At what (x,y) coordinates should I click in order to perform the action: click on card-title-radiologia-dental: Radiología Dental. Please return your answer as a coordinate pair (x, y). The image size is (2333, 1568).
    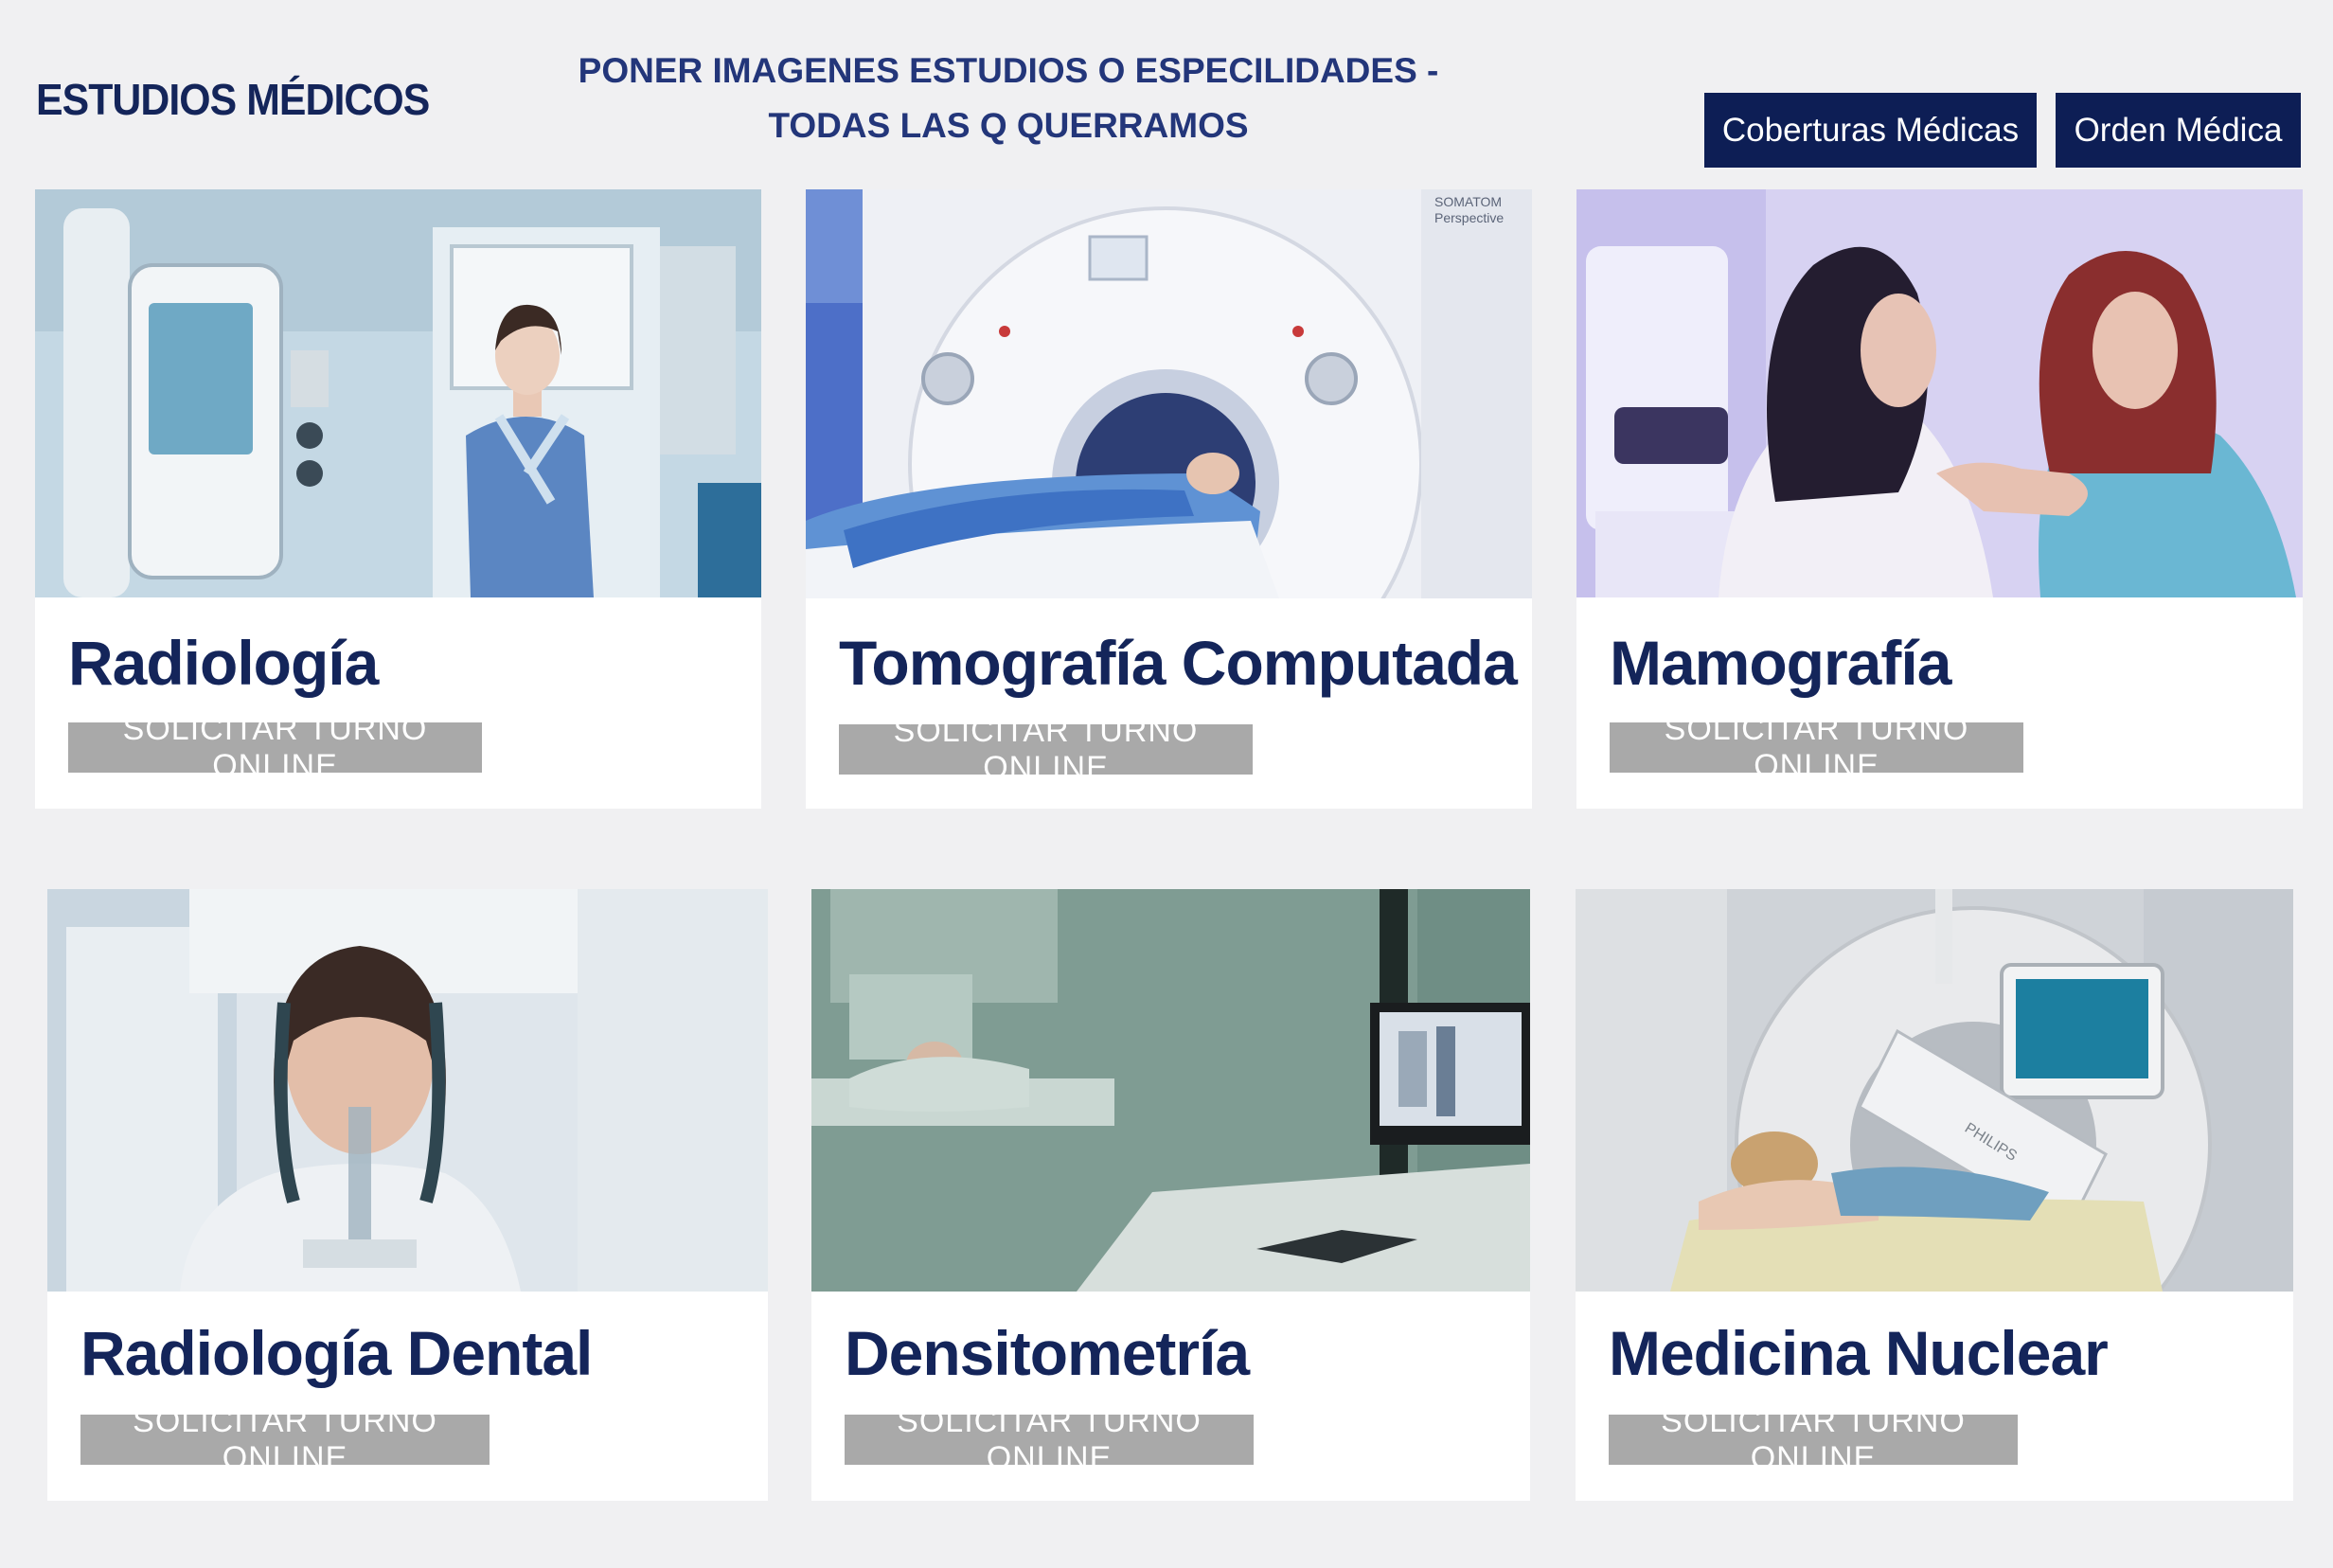
    Looking at the image, I should click on (336, 1353).